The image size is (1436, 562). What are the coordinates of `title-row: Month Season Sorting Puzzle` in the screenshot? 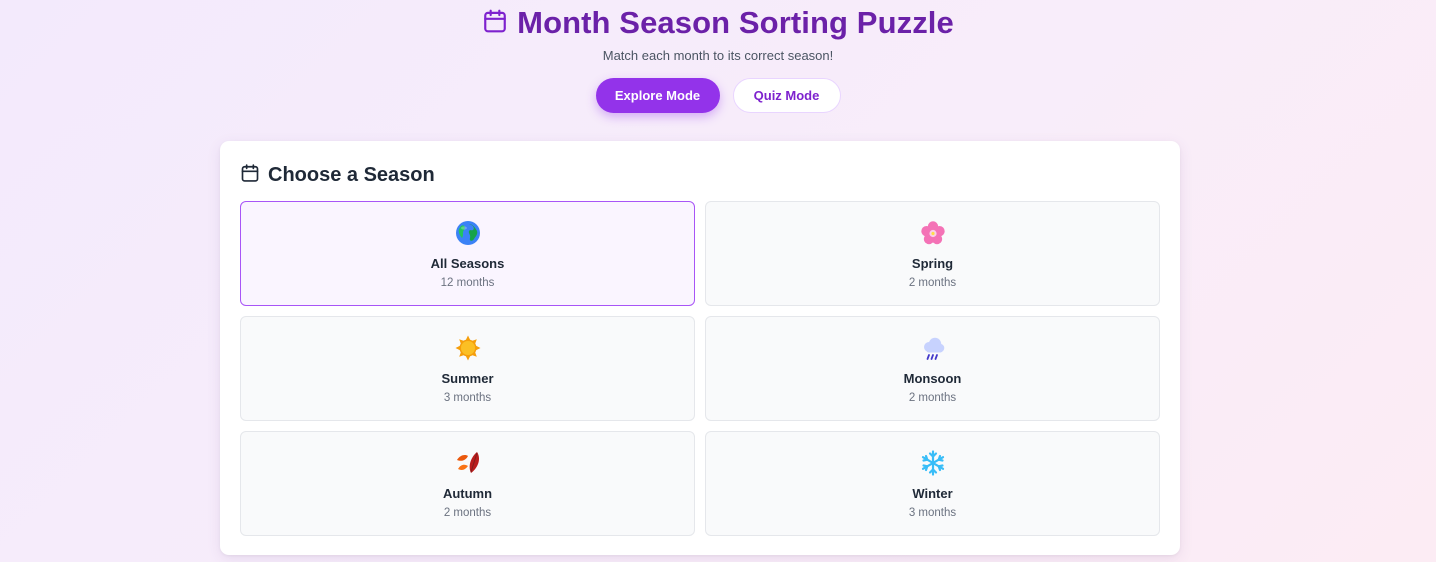 It's located at (718, 22).